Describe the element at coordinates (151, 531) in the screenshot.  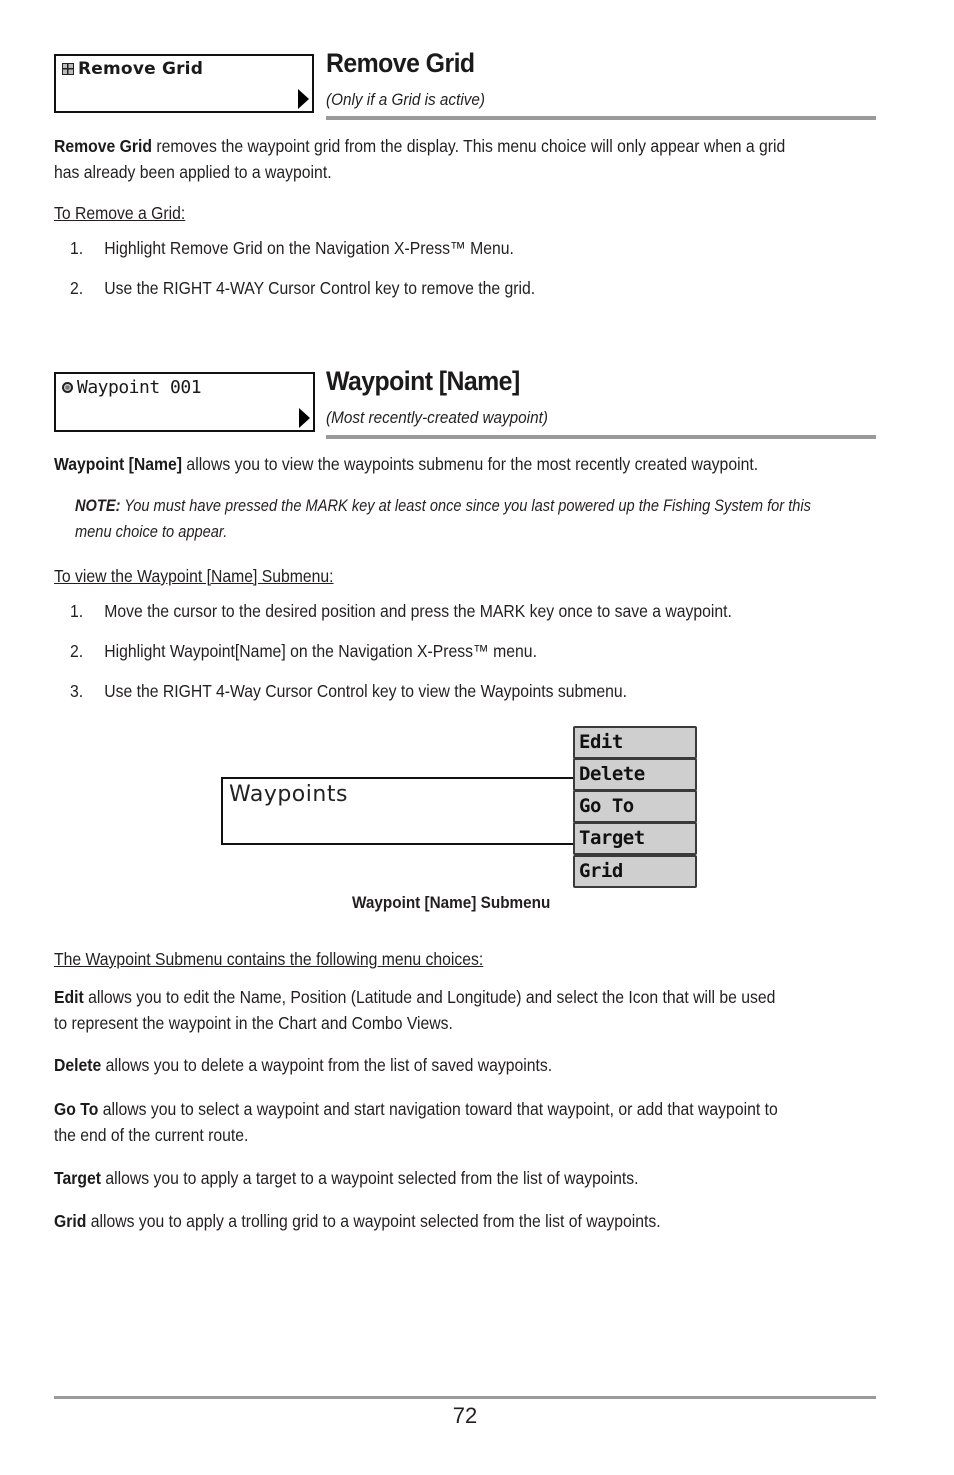
I see `note-text: menu choice to appear.` at that location.